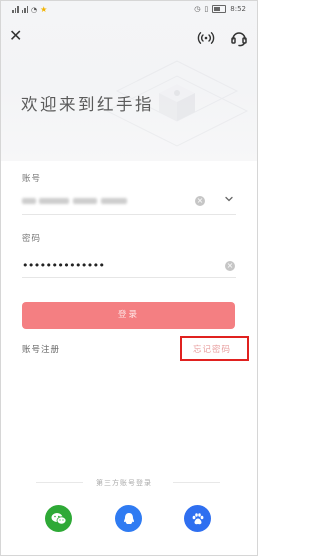  Describe the element at coordinates (229, 199) in the screenshot. I see `chevron-down-icon` at that location.